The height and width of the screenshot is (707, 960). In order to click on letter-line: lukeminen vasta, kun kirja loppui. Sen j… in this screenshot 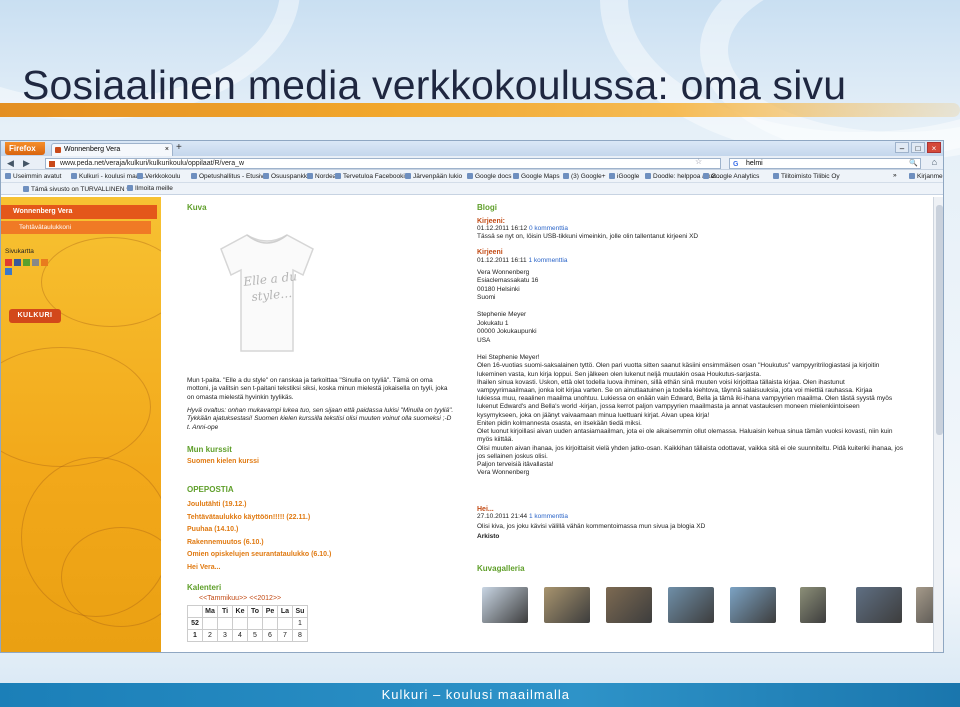, I will do `click(619, 374)`.